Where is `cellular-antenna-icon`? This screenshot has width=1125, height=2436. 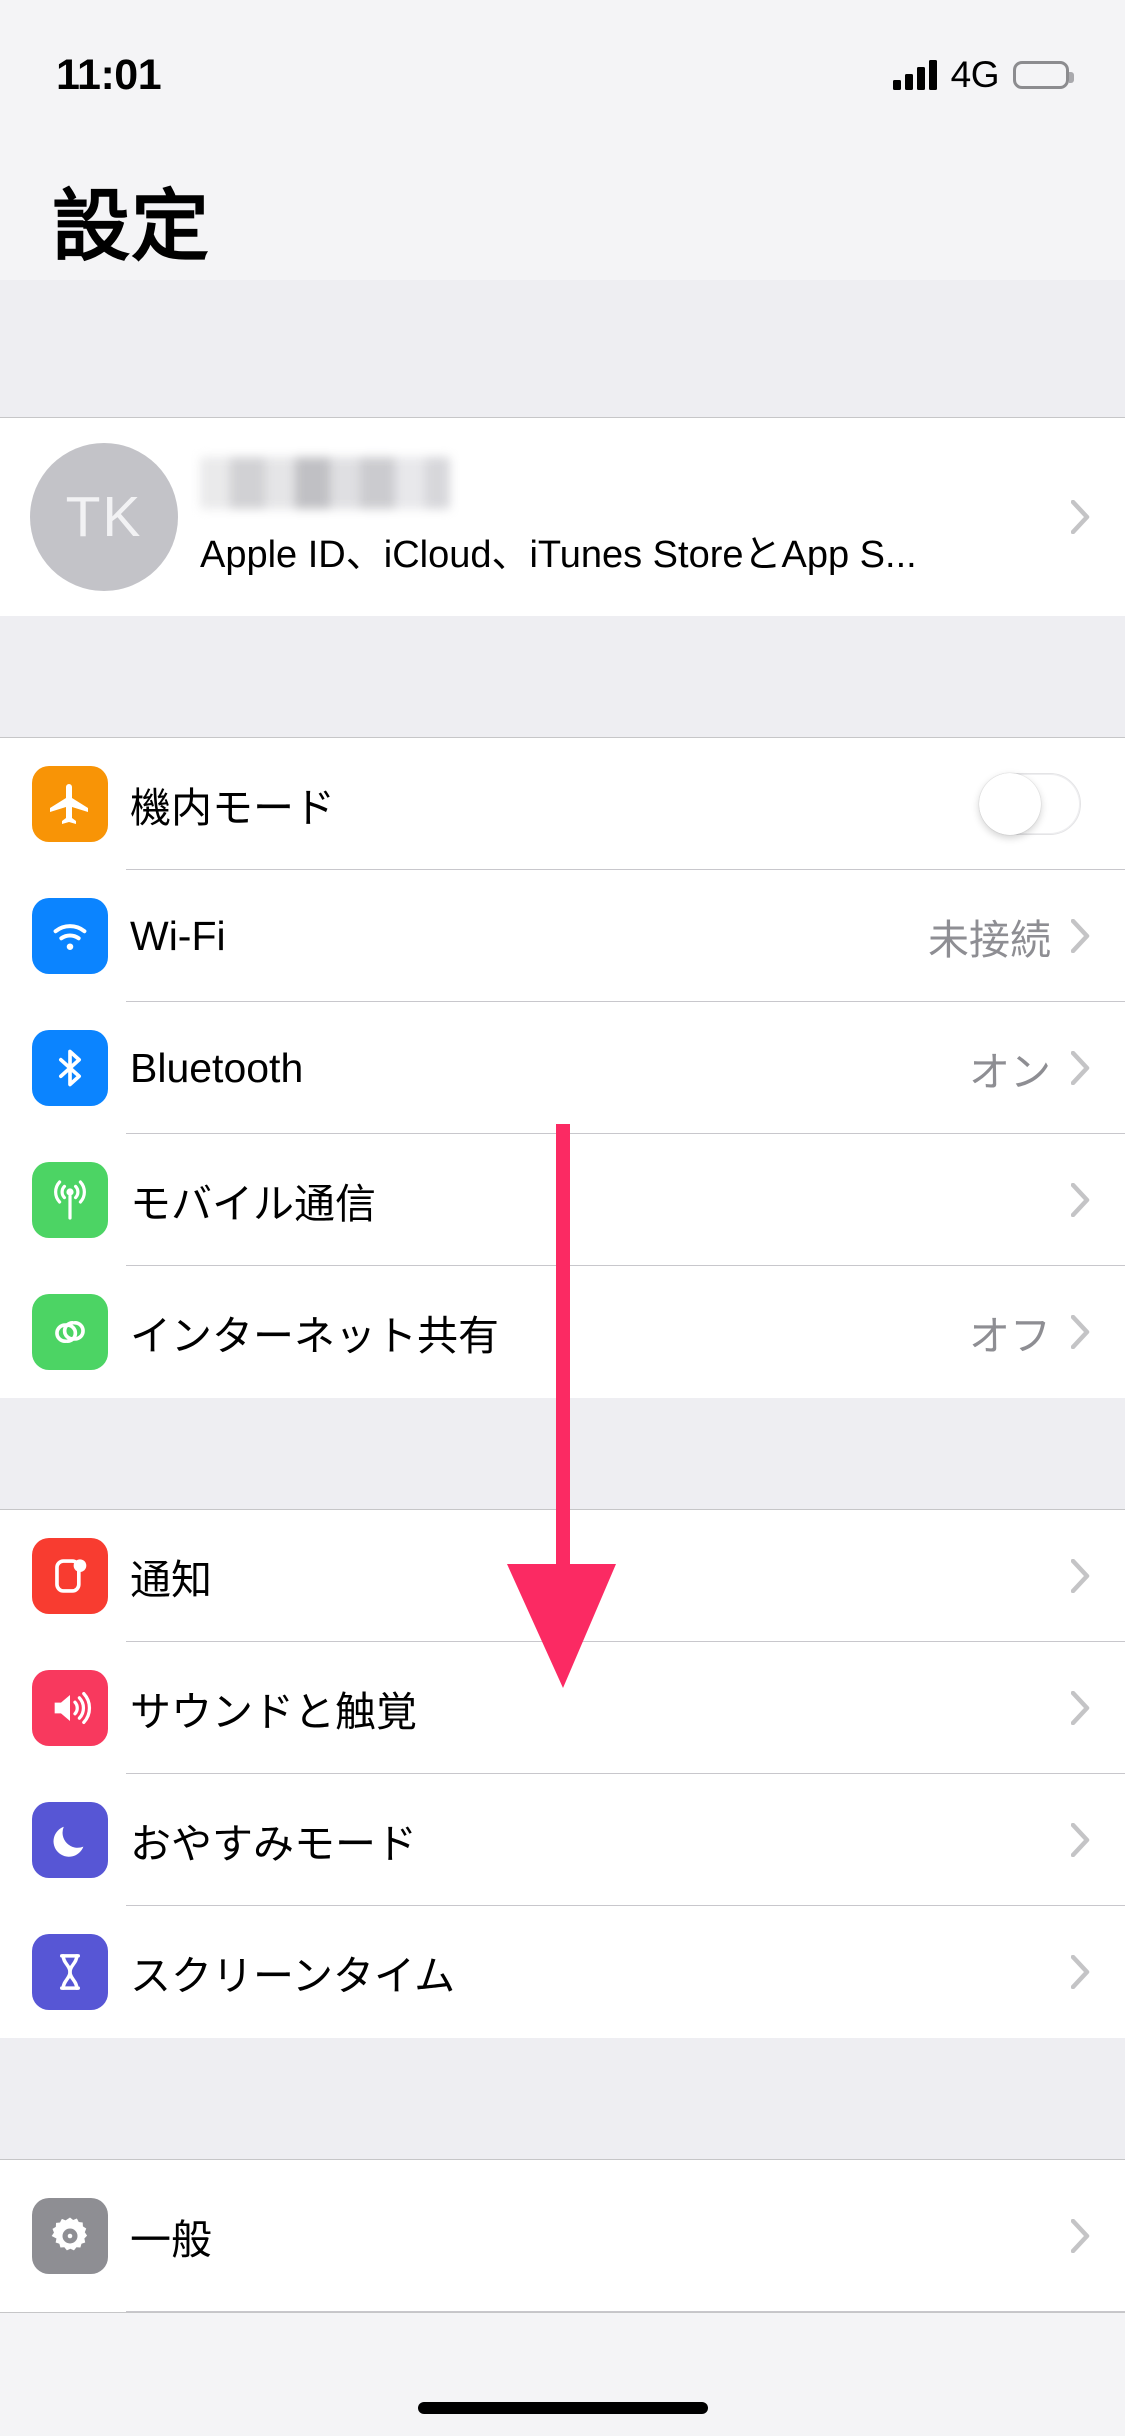
cellular-antenna-icon is located at coordinates (70, 1200).